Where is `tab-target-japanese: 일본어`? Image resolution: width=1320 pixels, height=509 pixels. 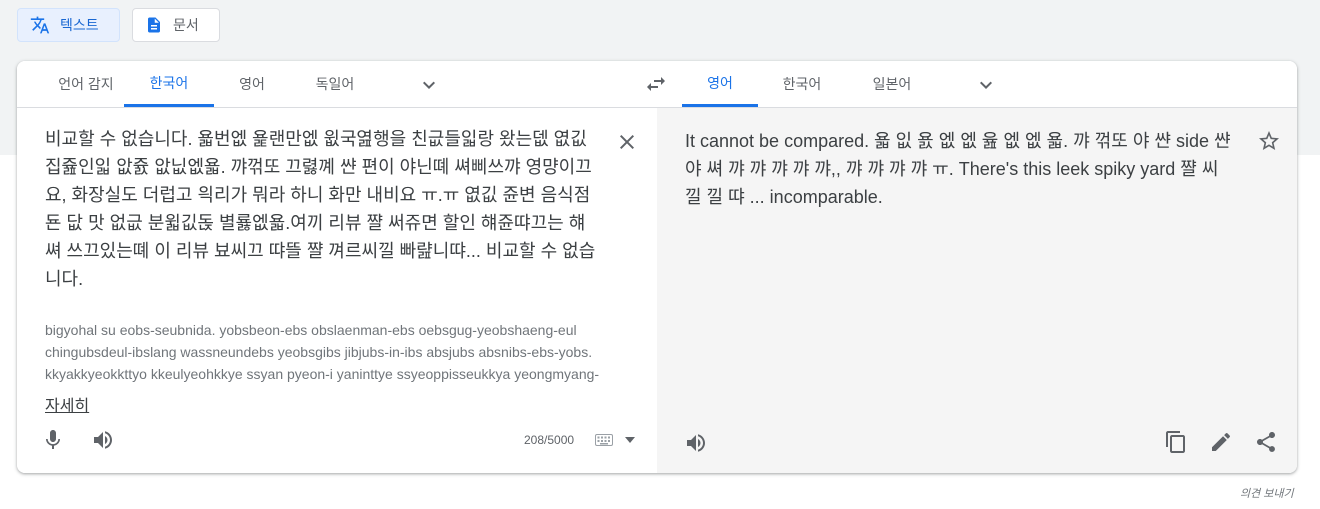
tab-target-japanese: 일본어 is located at coordinates (892, 84).